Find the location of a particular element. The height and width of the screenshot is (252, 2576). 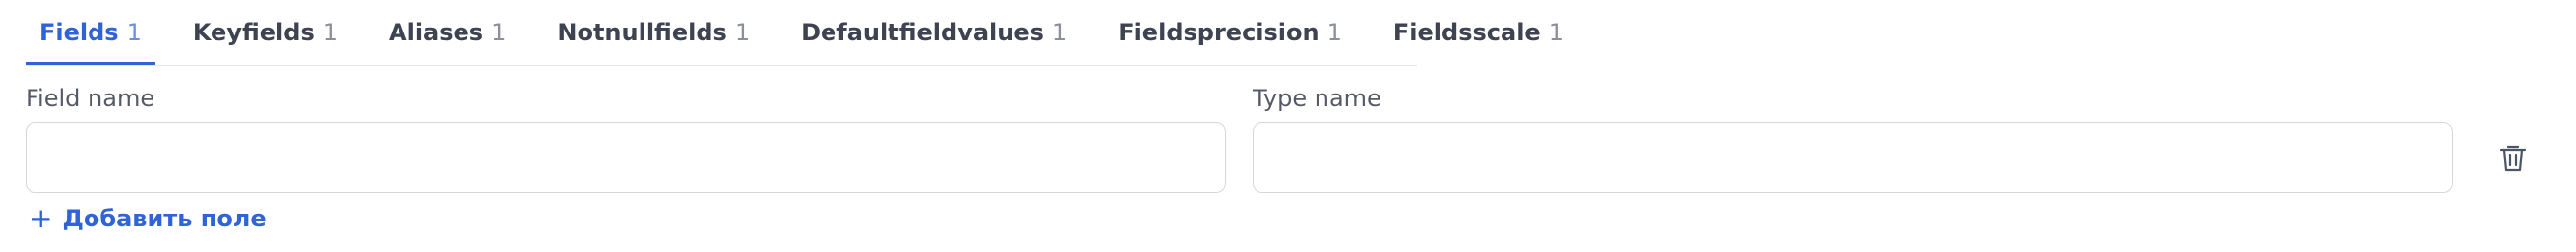

tab-fieldsprecision: Fieldsprecision 1 is located at coordinates (1230, 33).